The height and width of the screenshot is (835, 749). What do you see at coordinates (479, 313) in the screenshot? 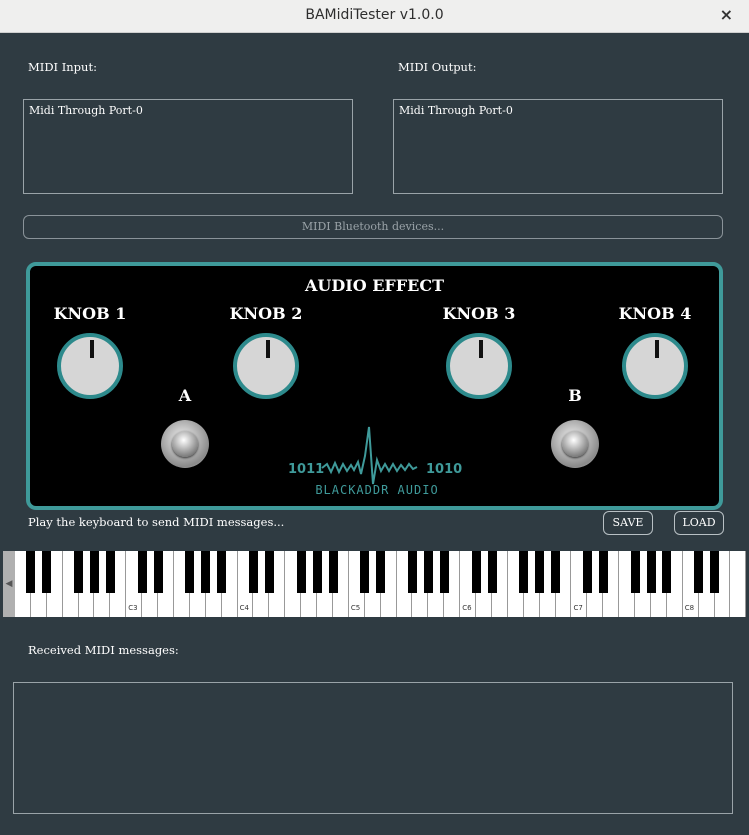
I see `knob-3-label: KNOB 3` at bounding box center [479, 313].